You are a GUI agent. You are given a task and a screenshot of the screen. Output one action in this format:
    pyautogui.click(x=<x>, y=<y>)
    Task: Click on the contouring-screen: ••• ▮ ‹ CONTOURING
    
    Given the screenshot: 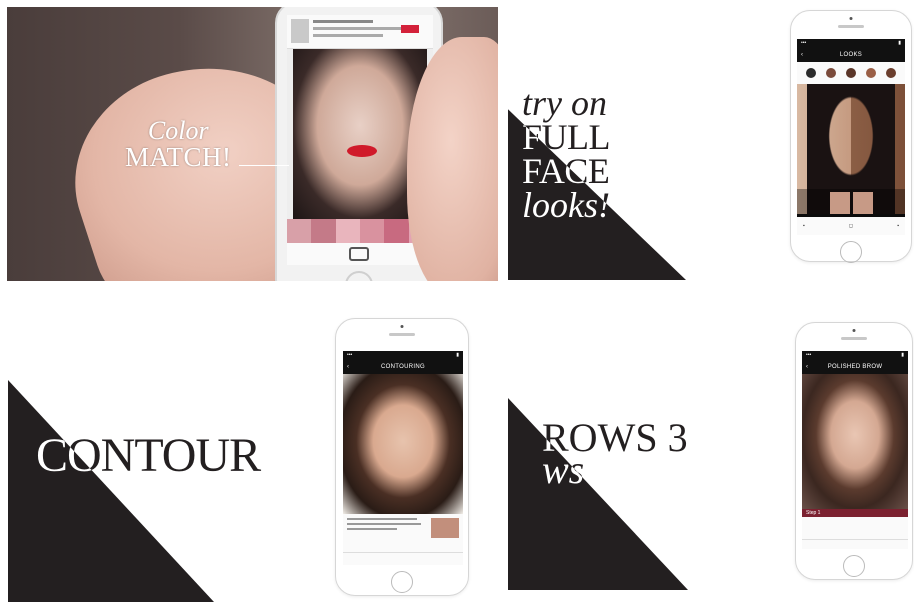 What is the action you would take?
    pyautogui.click(x=403, y=458)
    